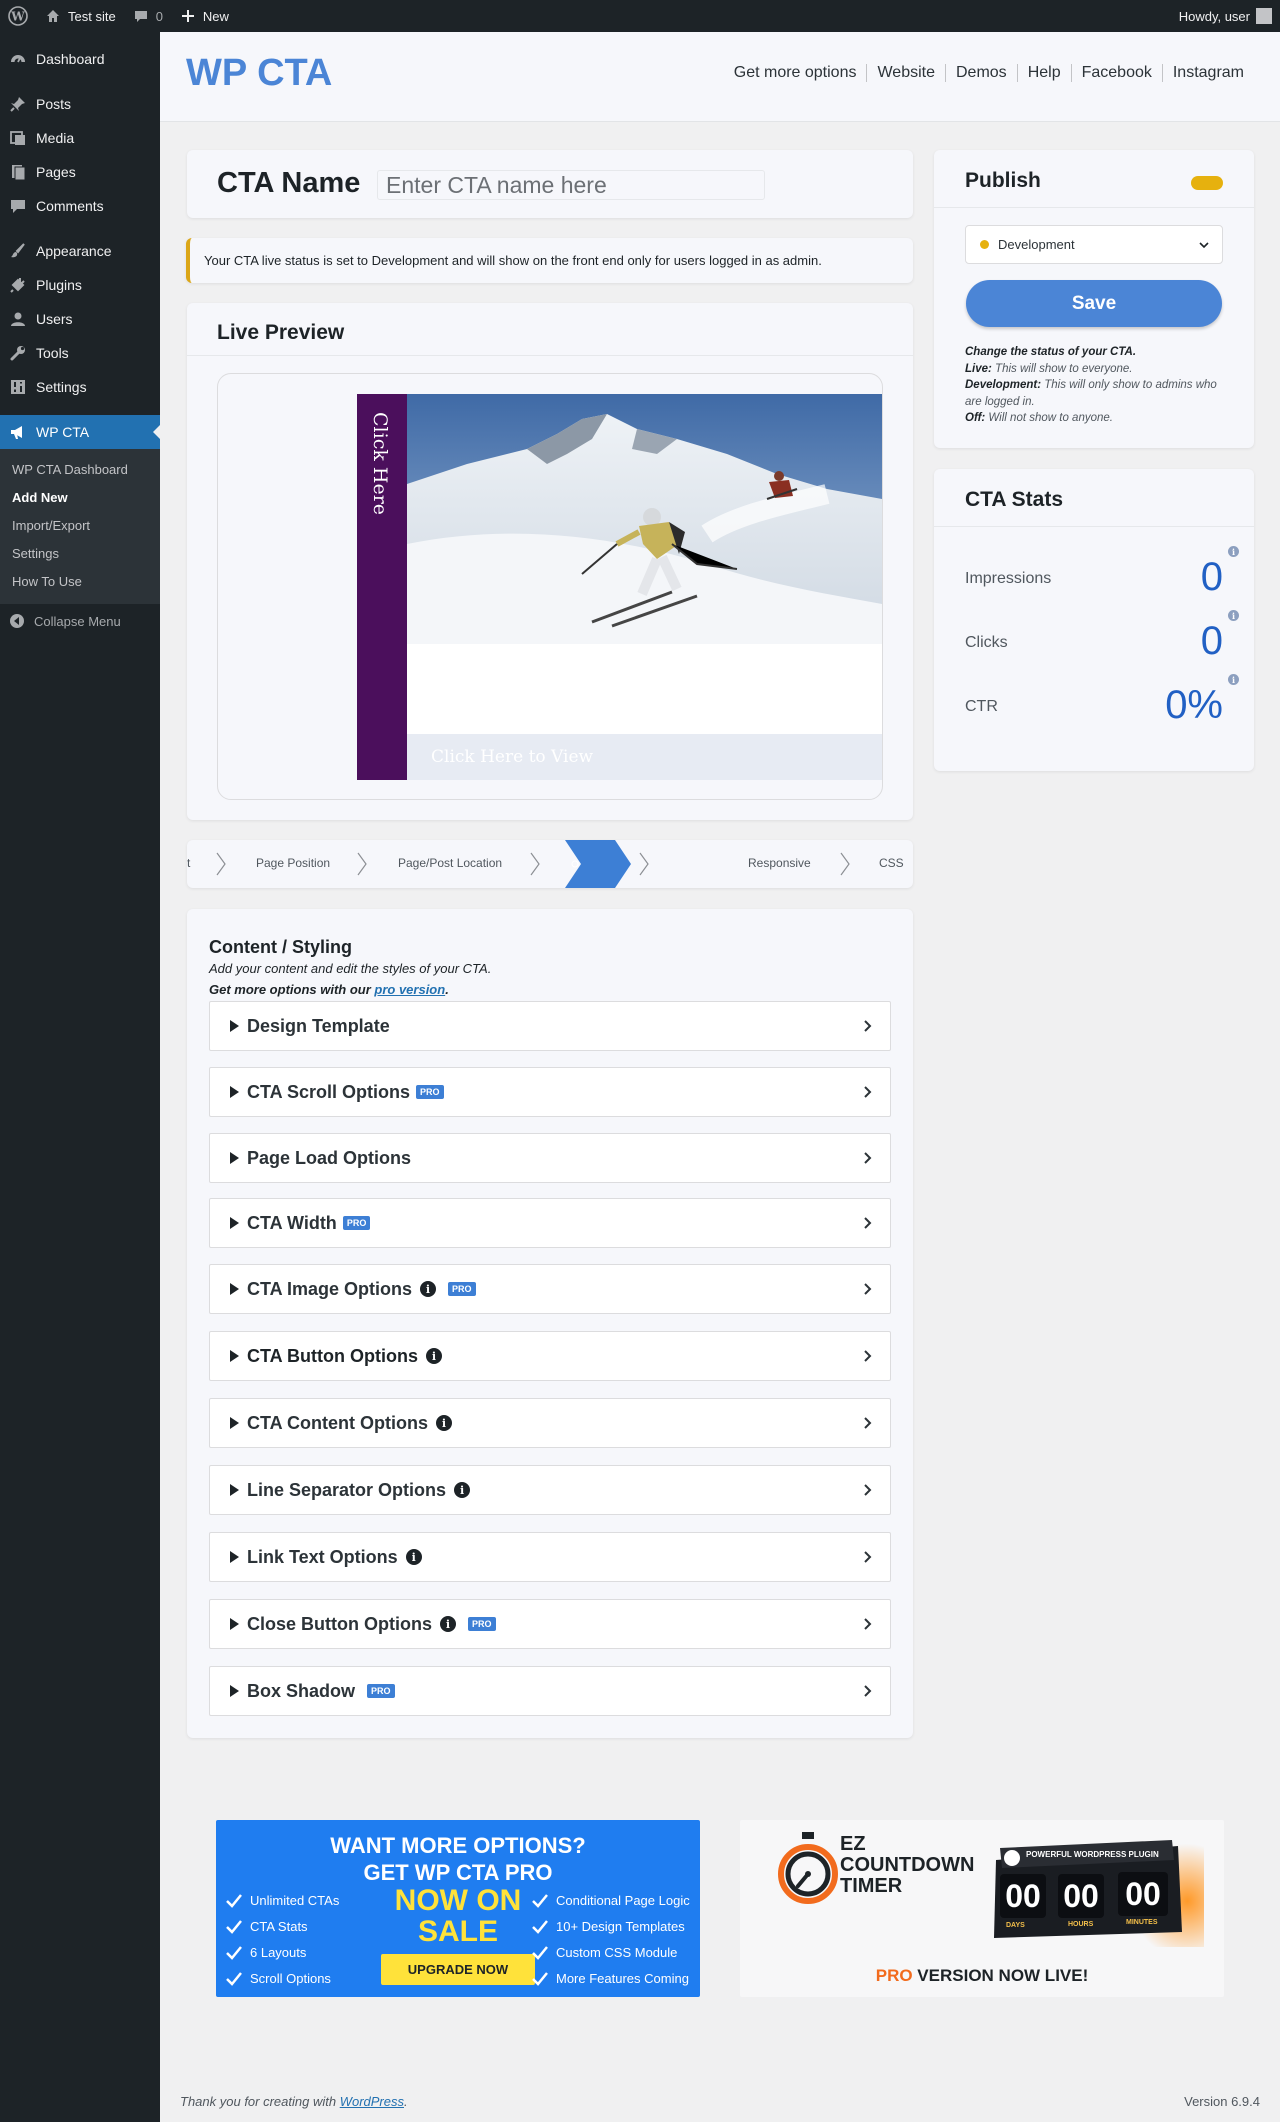 Image resolution: width=1280 pixels, height=2122 pixels. Describe the element at coordinates (293, 863) in the screenshot. I see `step-page-position: Page Position` at that location.